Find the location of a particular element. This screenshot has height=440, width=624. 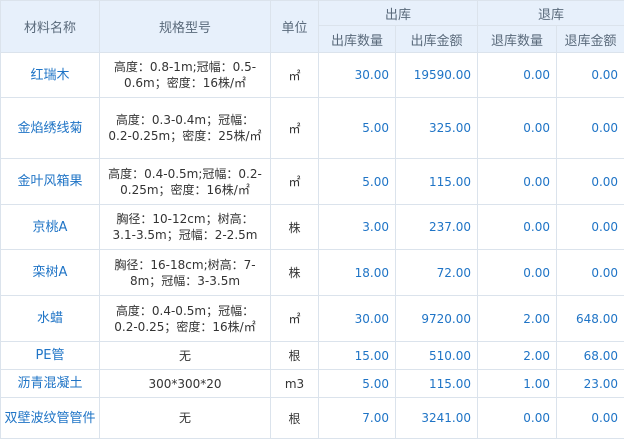

material-name-link: 水蜡 is located at coordinates (50, 318).